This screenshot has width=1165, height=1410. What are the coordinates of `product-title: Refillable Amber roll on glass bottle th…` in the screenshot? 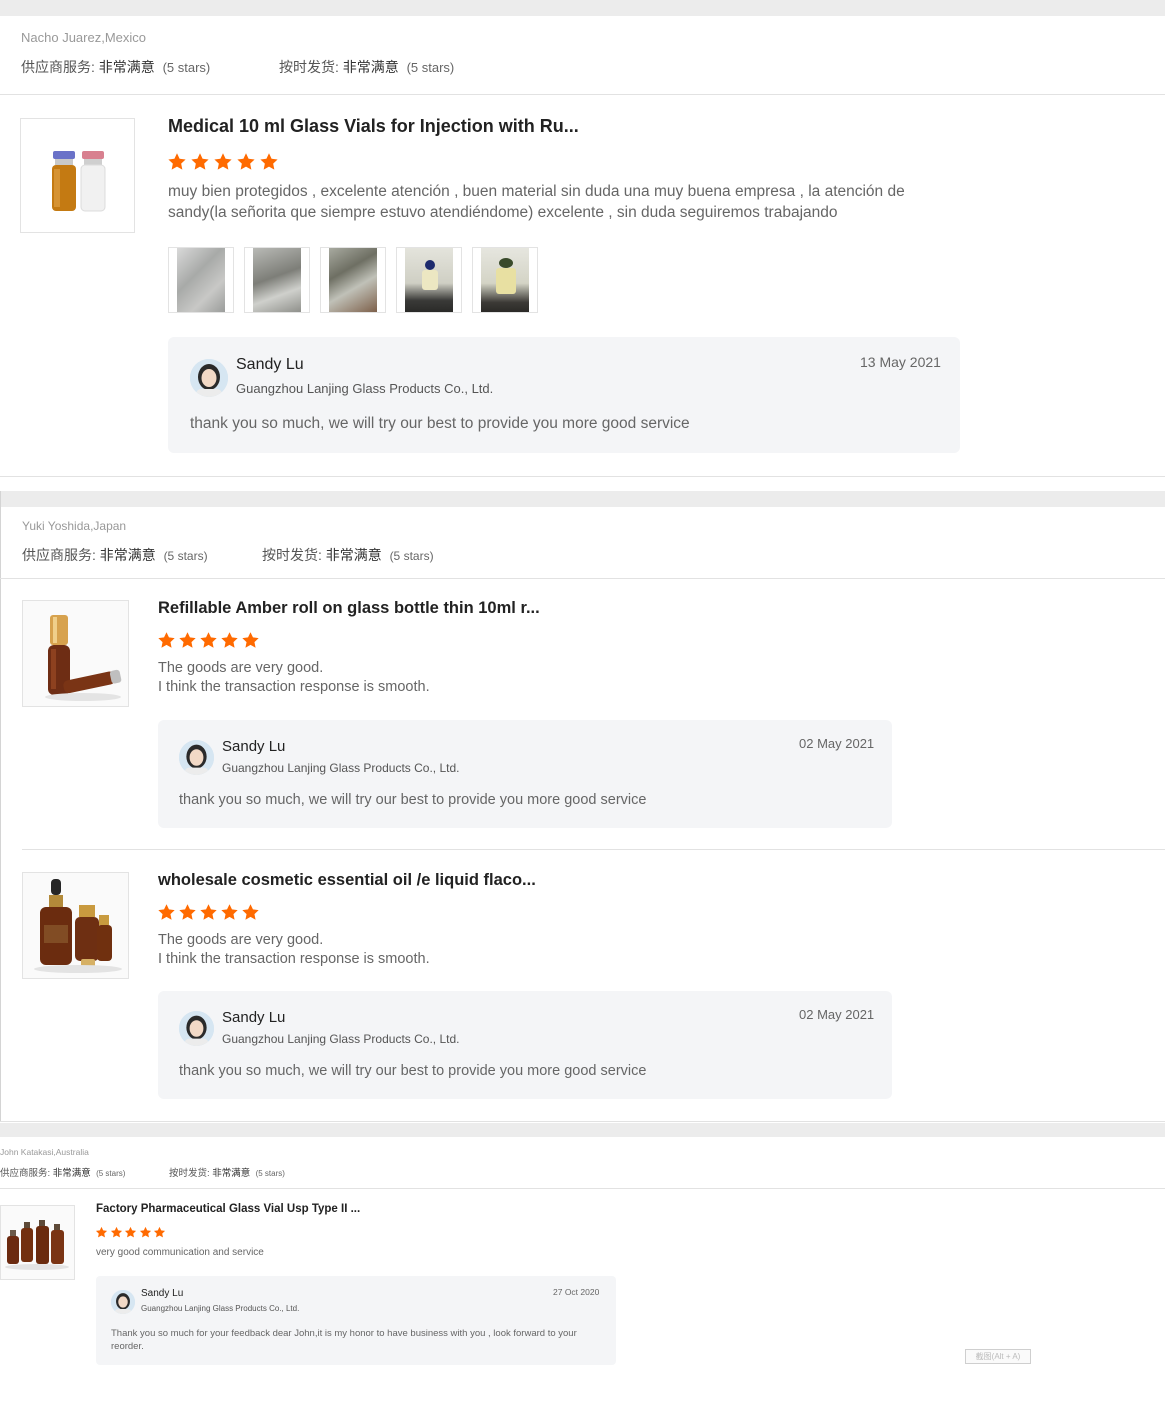 It's located at (349, 608).